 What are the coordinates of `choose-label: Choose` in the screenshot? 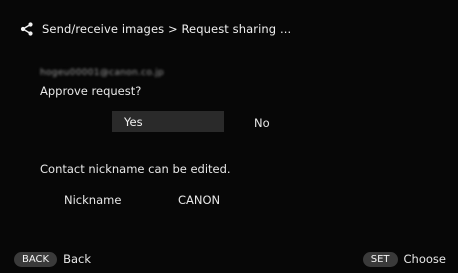 It's located at (424, 259).